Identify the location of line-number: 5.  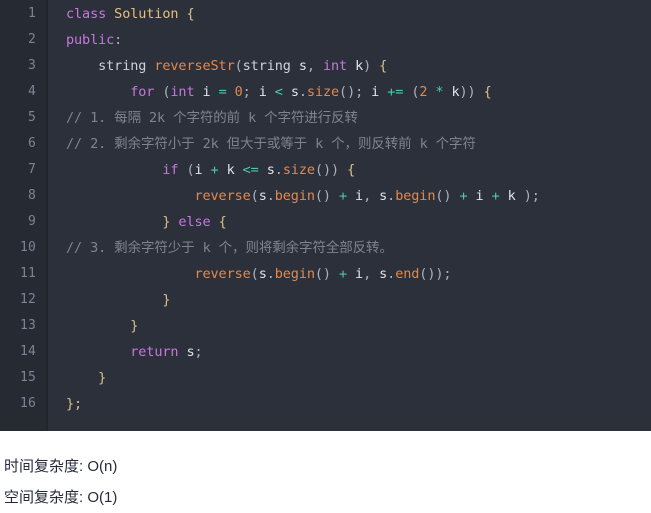
(31, 117).